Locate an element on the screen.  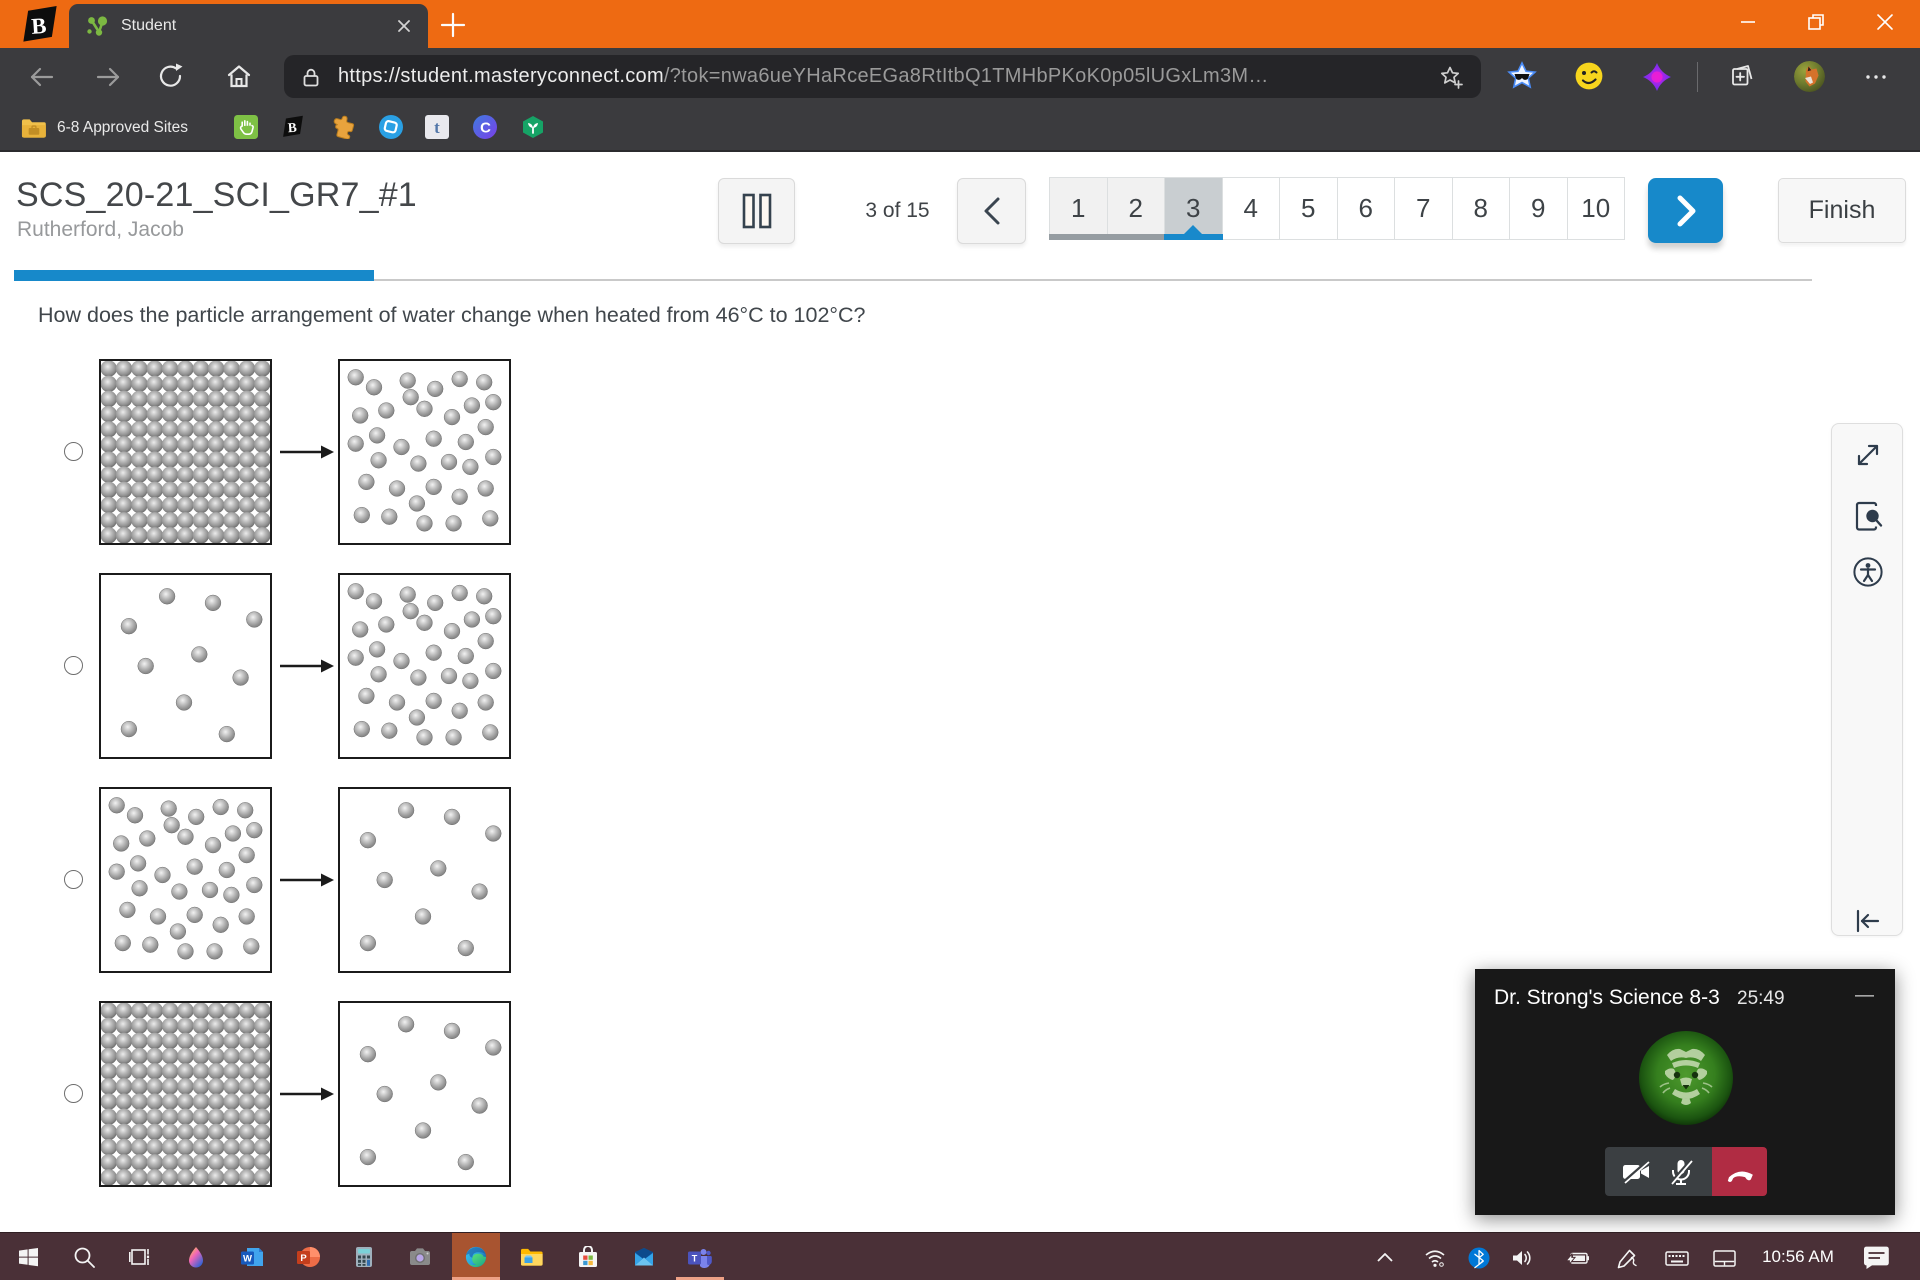
tray-touchpad-icon is located at coordinates (1724, 1258).